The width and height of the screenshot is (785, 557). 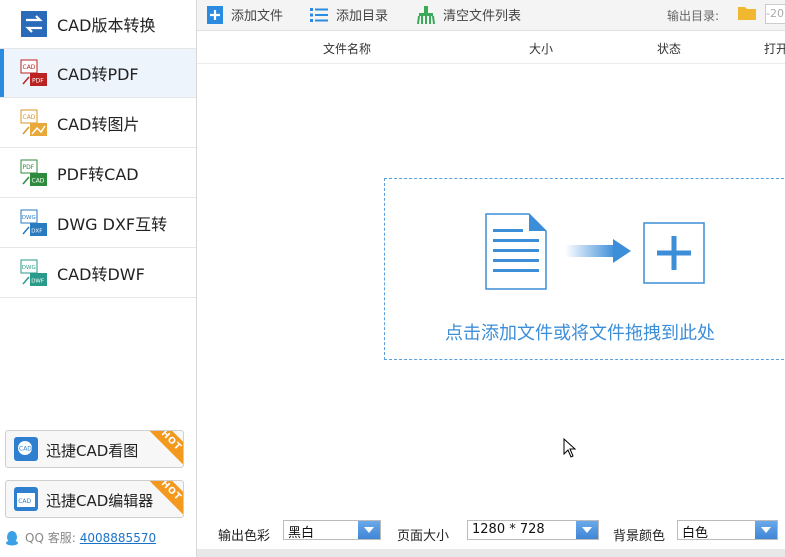 What do you see at coordinates (33, 172) in the screenshot?
I see `pdf-to-cad-icon: PDF CAD` at bounding box center [33, 172].